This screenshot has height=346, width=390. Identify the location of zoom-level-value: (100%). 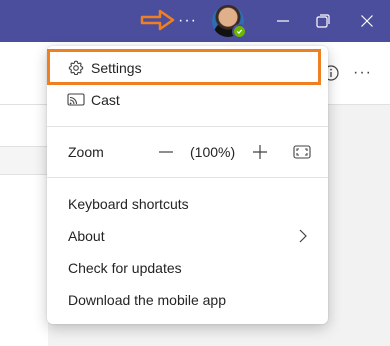
(213, 152).